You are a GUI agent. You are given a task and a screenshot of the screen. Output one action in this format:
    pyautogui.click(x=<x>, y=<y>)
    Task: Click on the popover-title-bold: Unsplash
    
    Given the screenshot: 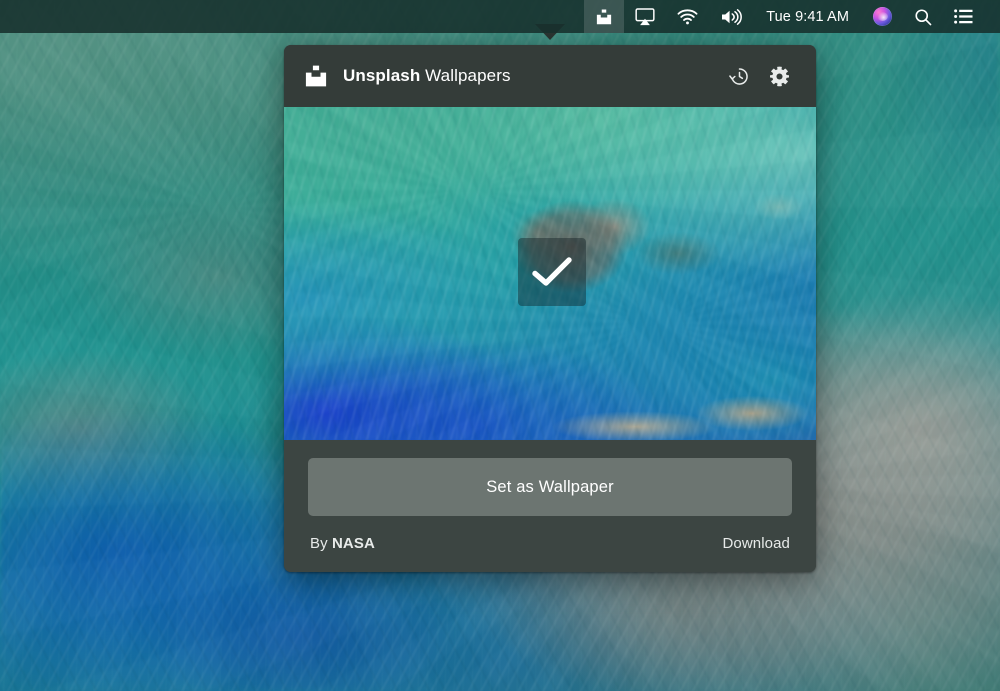 What is the action you would take?
    pyautogui.click(x=382, y=75)
    